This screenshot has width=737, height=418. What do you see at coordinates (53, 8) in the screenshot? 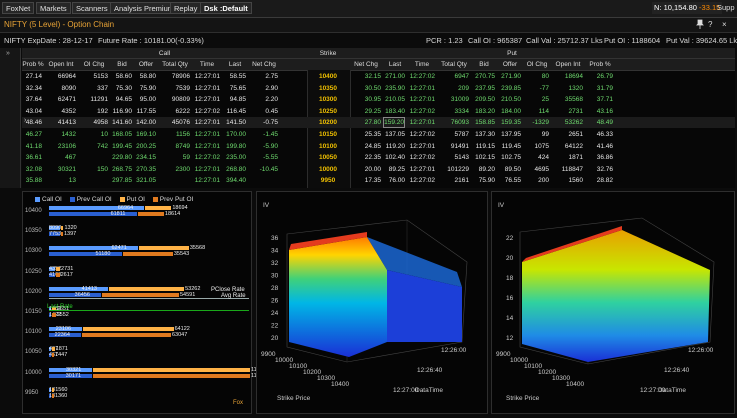
I see `menu-markets: Markets` at bounding box center [53, 8].